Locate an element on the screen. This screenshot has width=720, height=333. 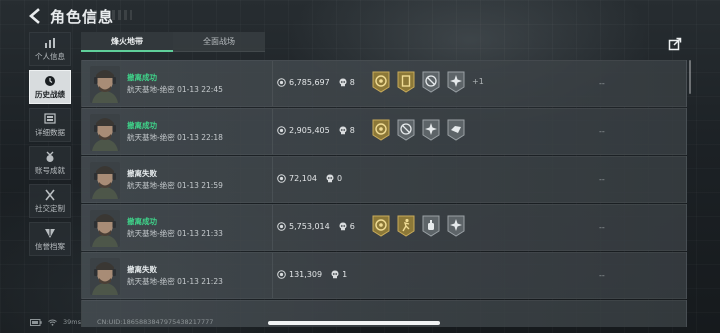
card-badge is located at coordinates (406, 81).